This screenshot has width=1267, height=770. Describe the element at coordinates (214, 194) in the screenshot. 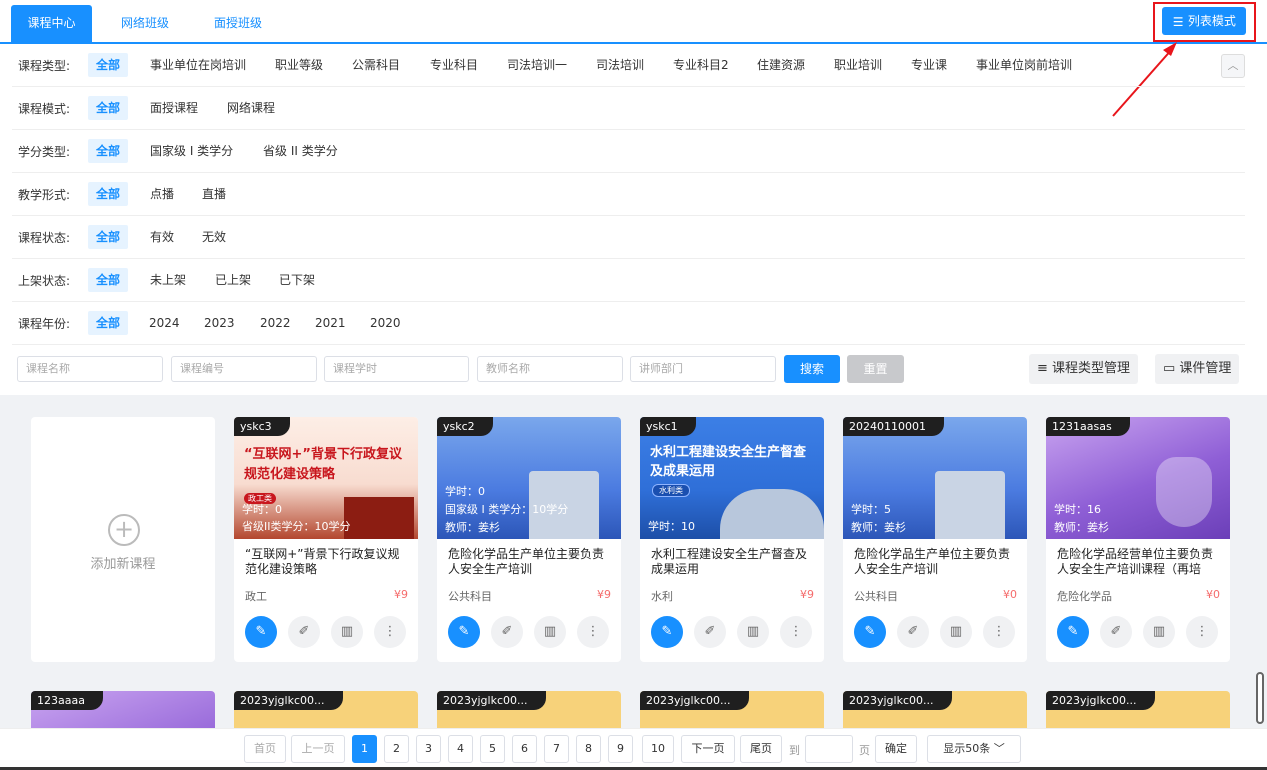

I see `filter-option: 直播` at that location.